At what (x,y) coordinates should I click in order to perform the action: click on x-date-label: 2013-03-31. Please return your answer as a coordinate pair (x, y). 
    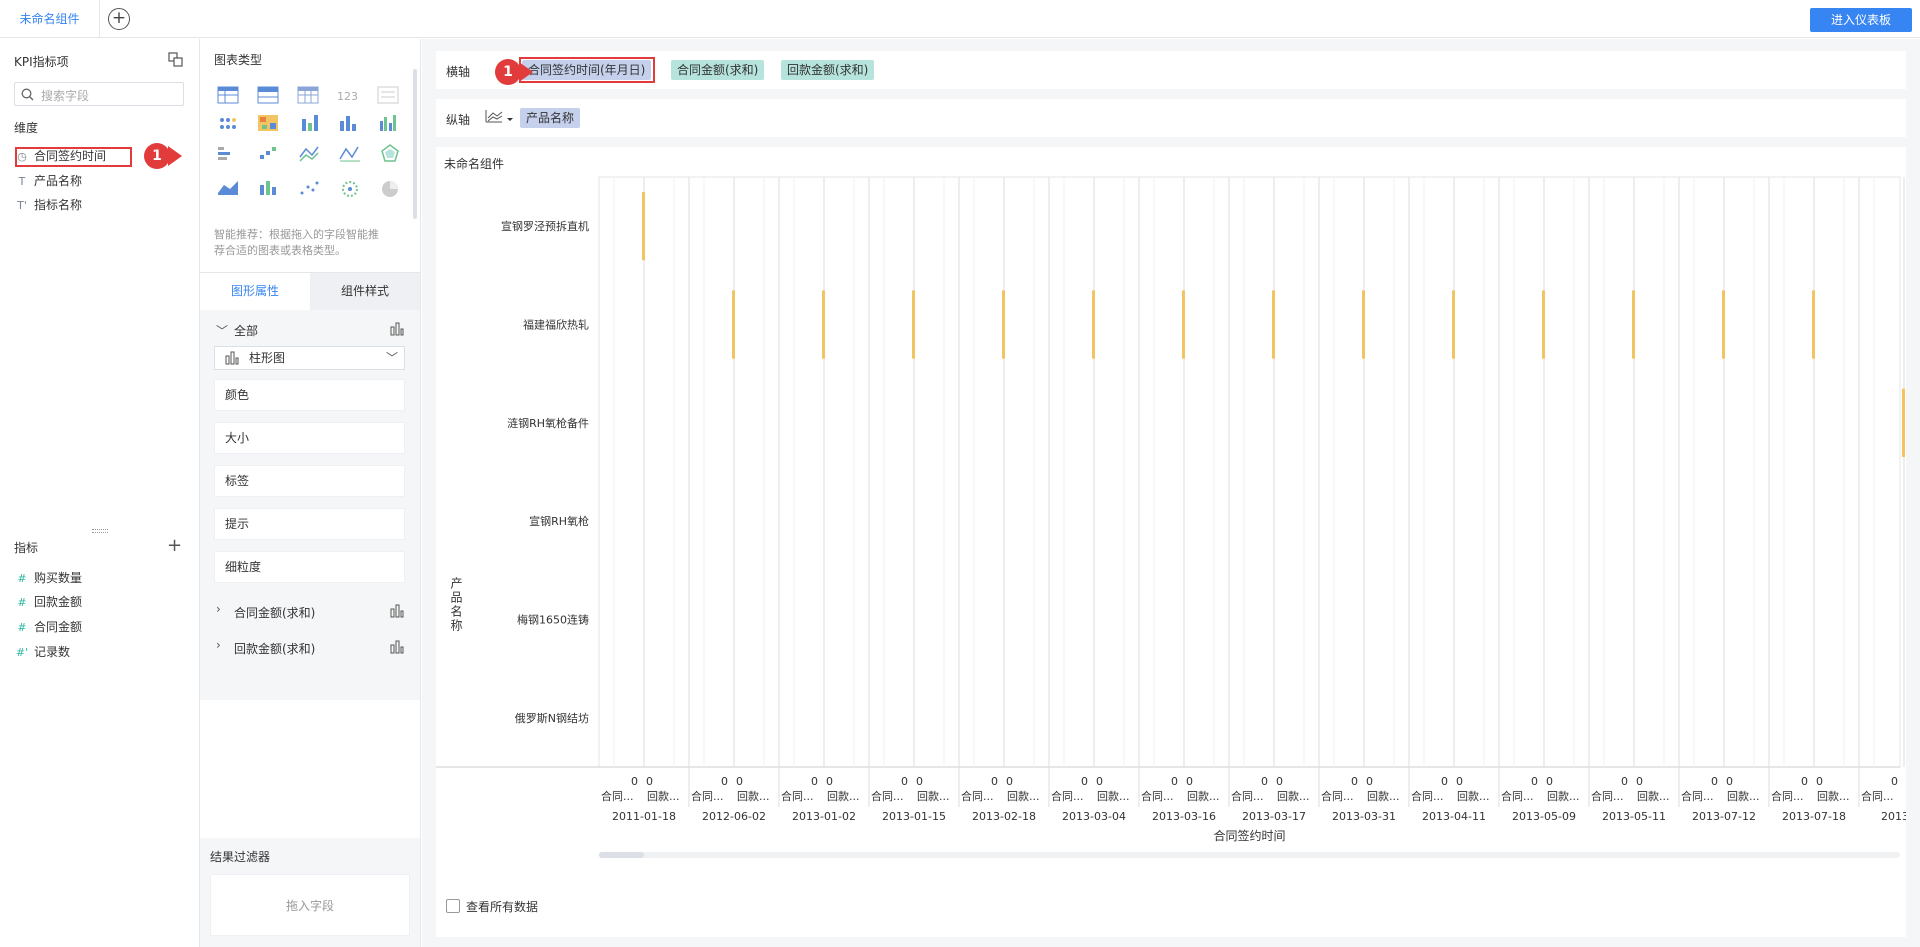
    Looking at the image, I should click on (1364, 816).